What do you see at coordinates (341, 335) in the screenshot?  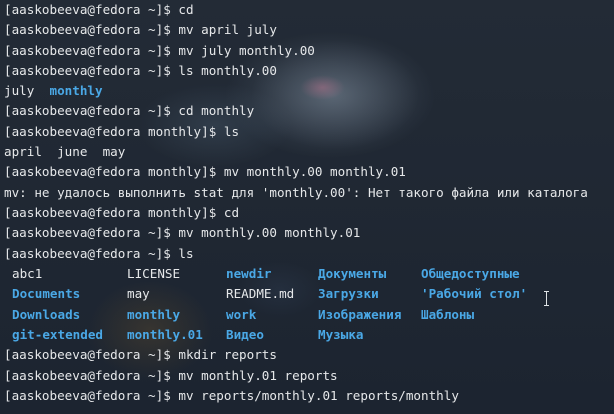 I see `directory-entry: Музыка` at bounding box center [341, 335].